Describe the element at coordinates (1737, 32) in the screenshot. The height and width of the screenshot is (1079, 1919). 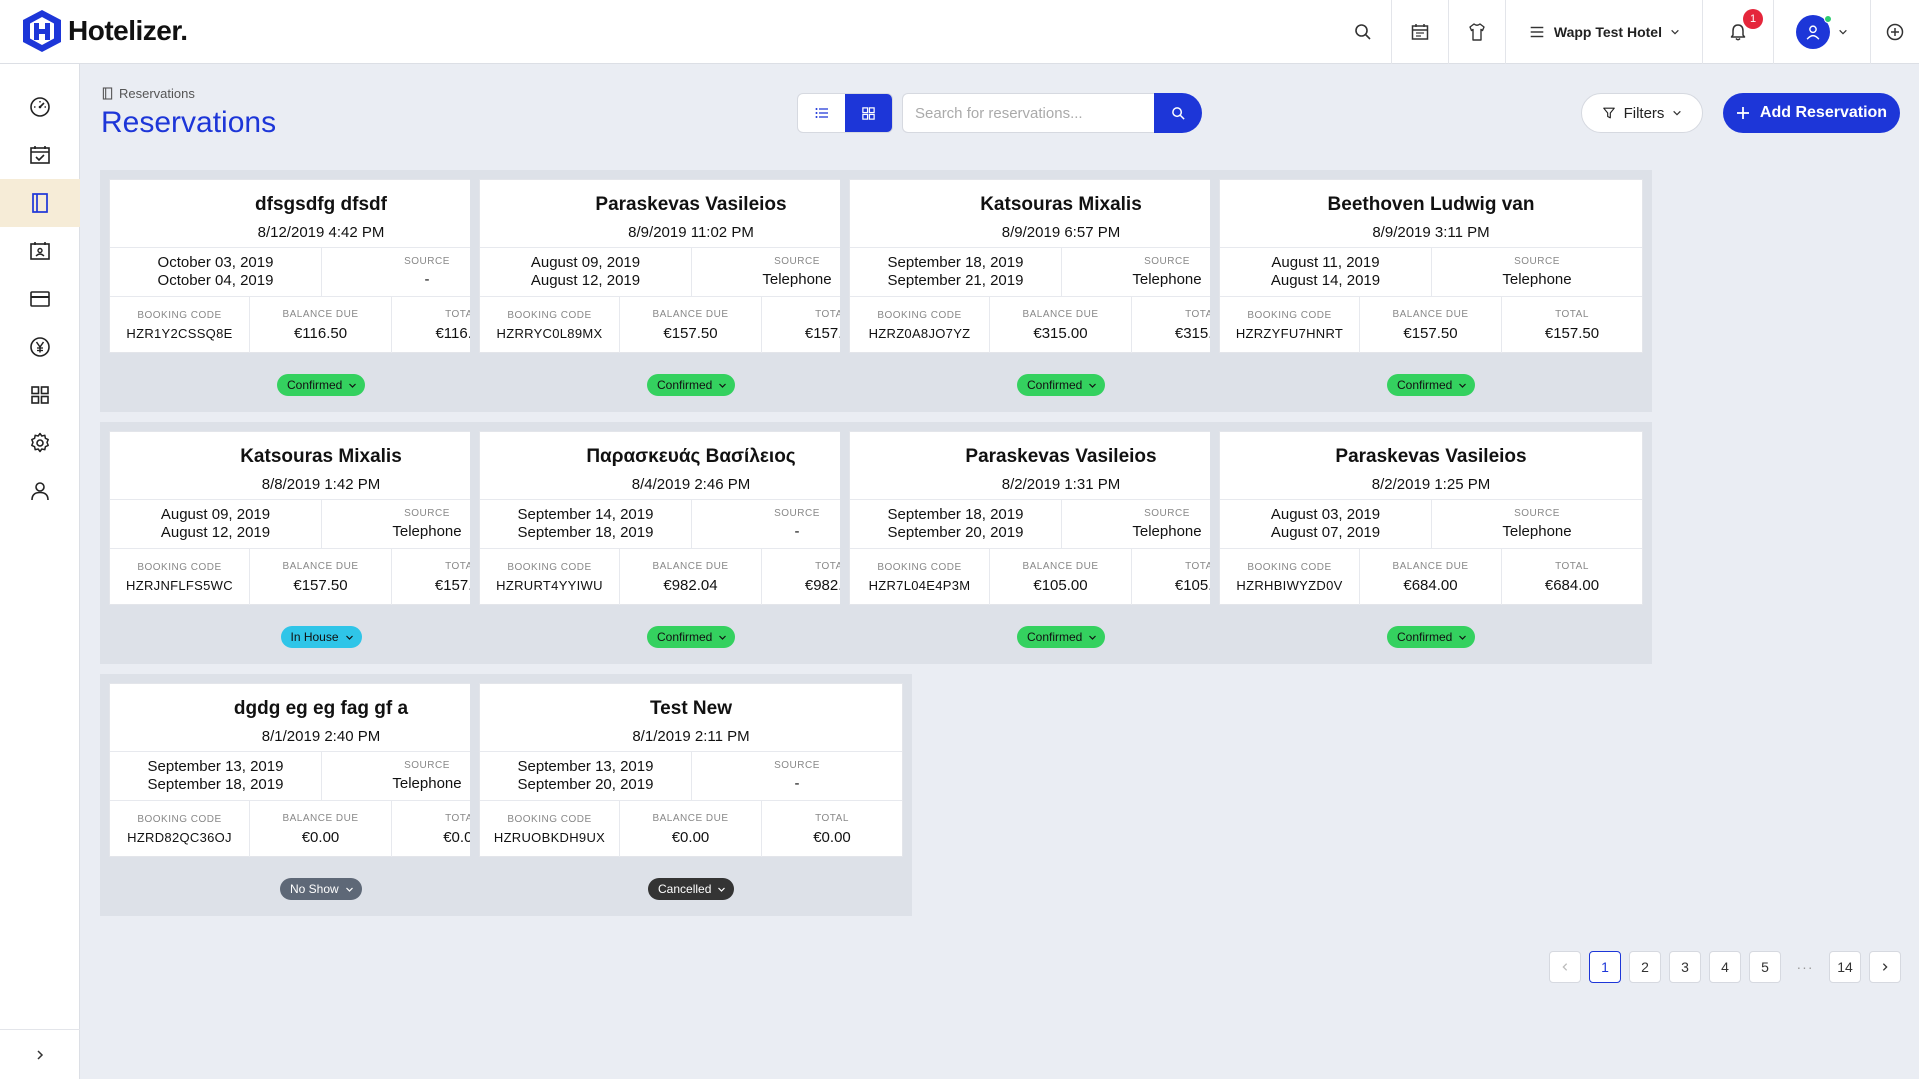
I see `notifications-button: 1` at that location.